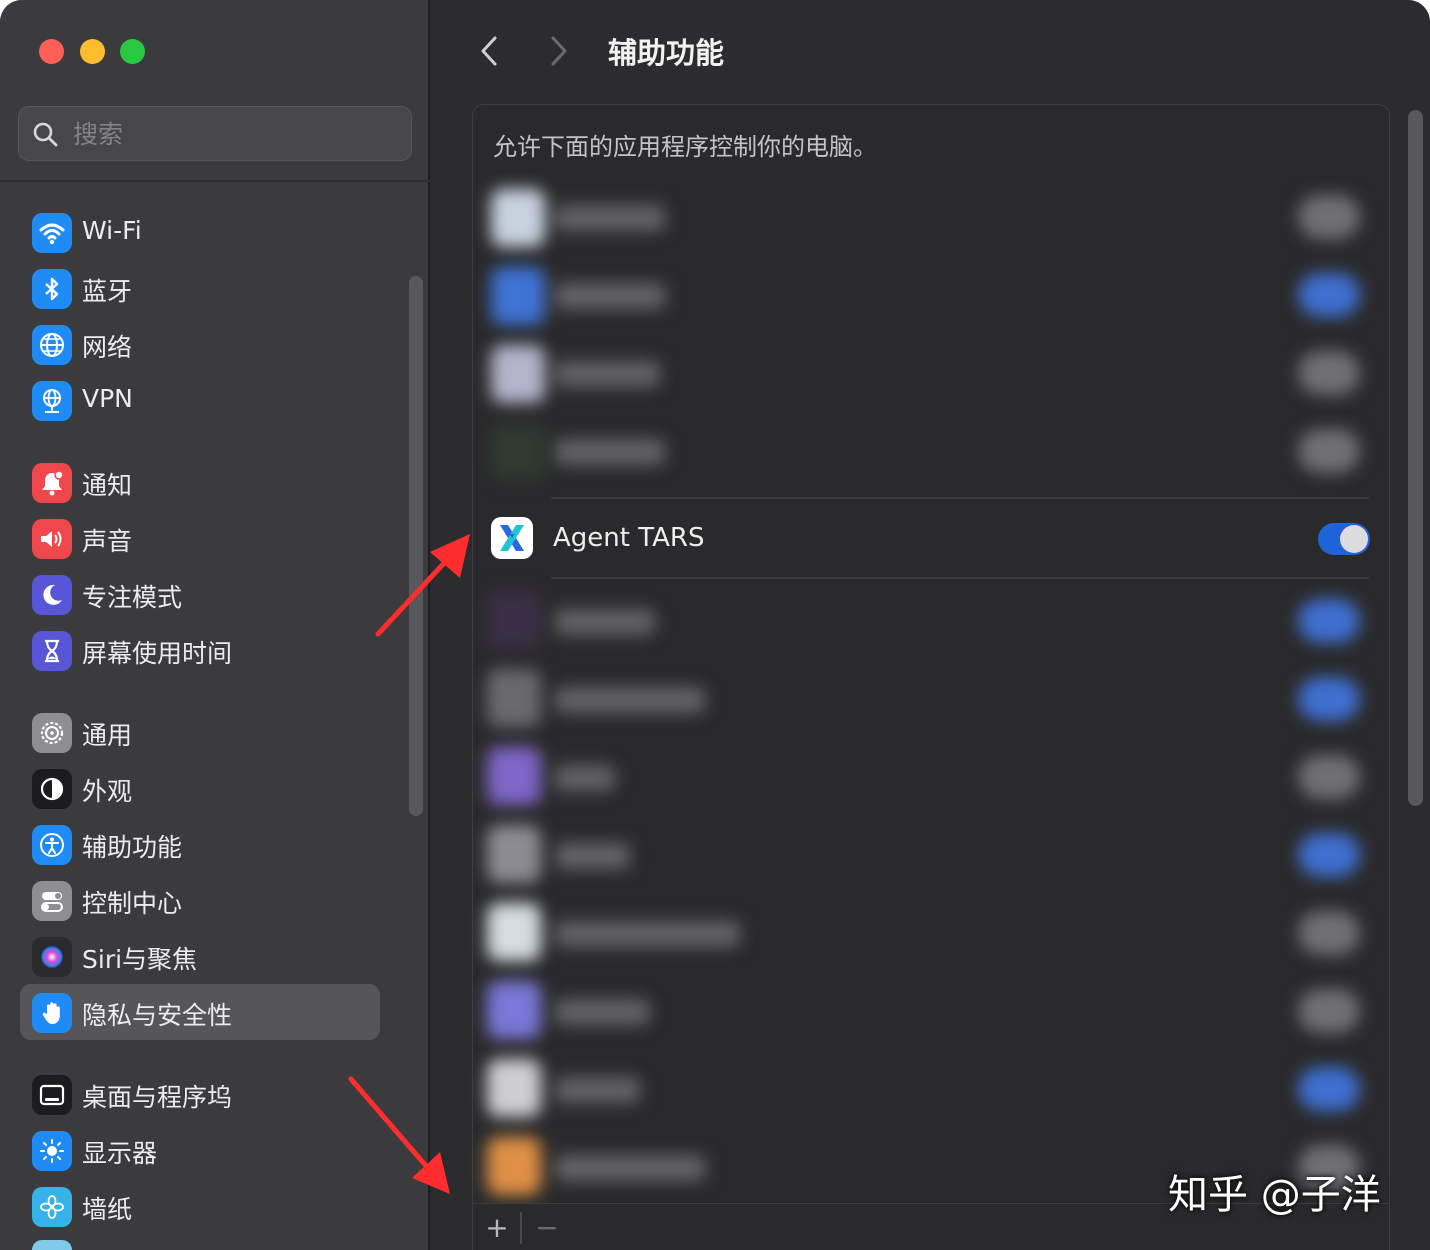 This screenshot has height=1250, width=1430. I want to click on watermark: 知乎 @子洋, so click(1274, 1195).